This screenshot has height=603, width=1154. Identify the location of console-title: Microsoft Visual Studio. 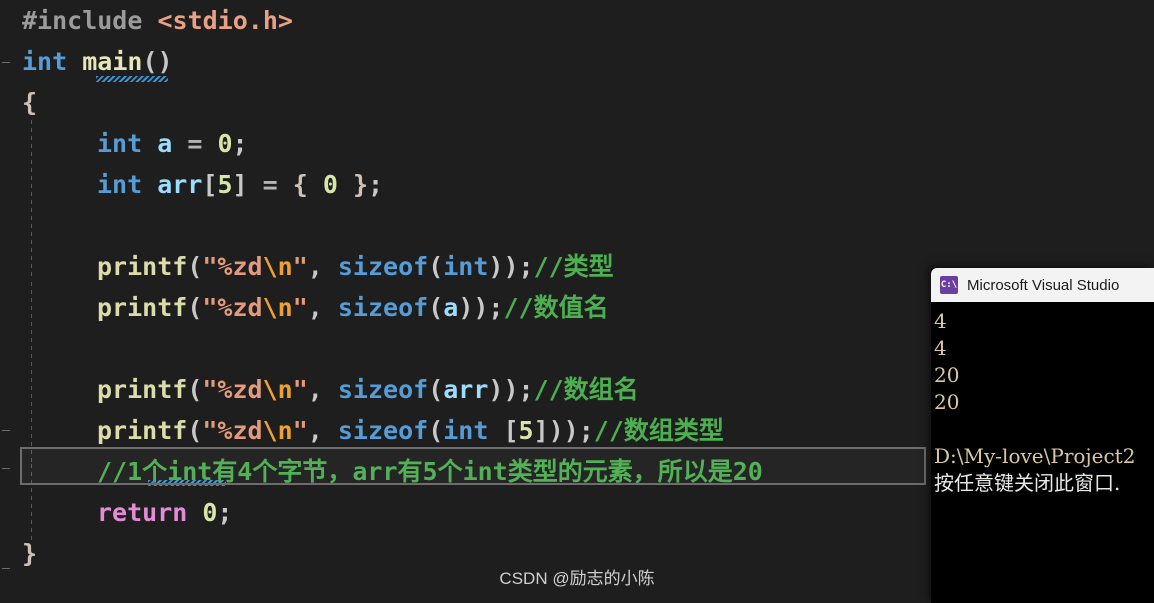
(1043, 285).